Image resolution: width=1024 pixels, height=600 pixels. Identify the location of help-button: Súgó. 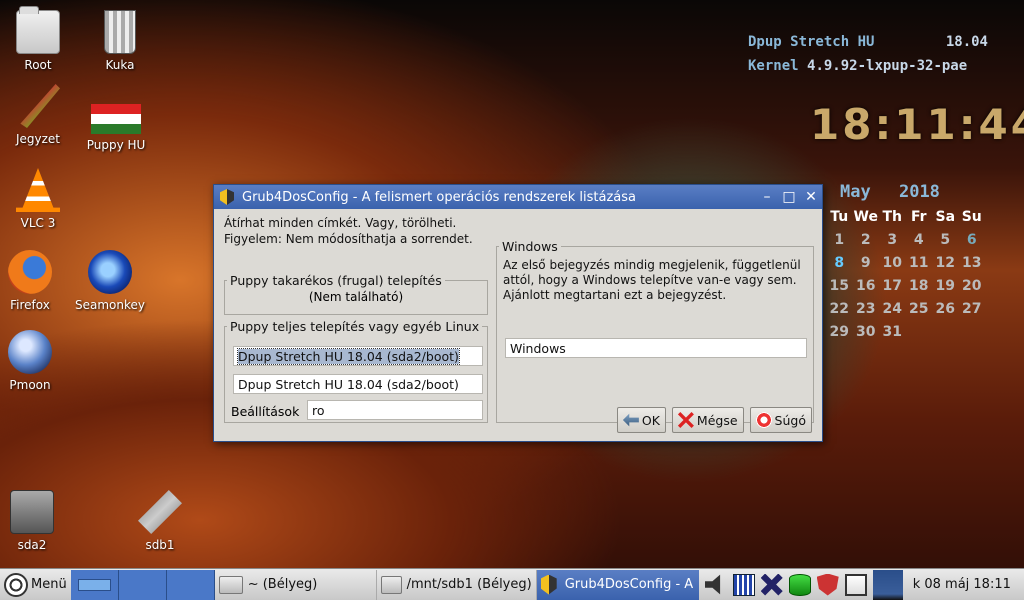
(780, 420).